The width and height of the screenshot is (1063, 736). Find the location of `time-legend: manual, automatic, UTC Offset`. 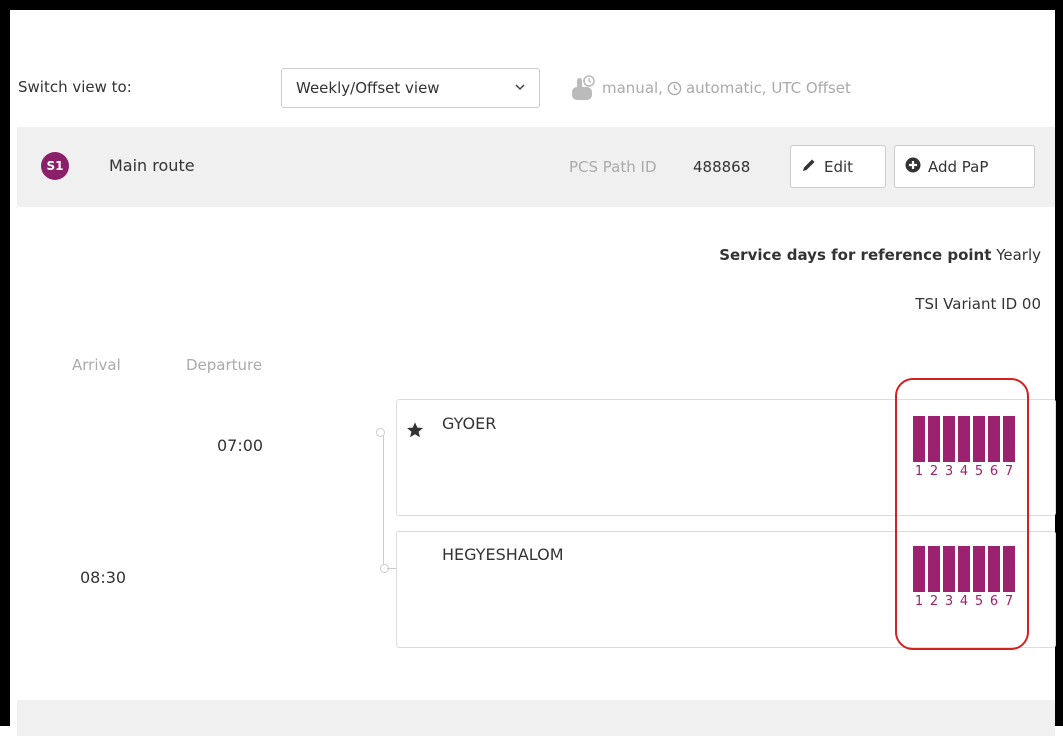

time-legend: manual, automatic, UTC Offset is located at coordinates (709, 88).